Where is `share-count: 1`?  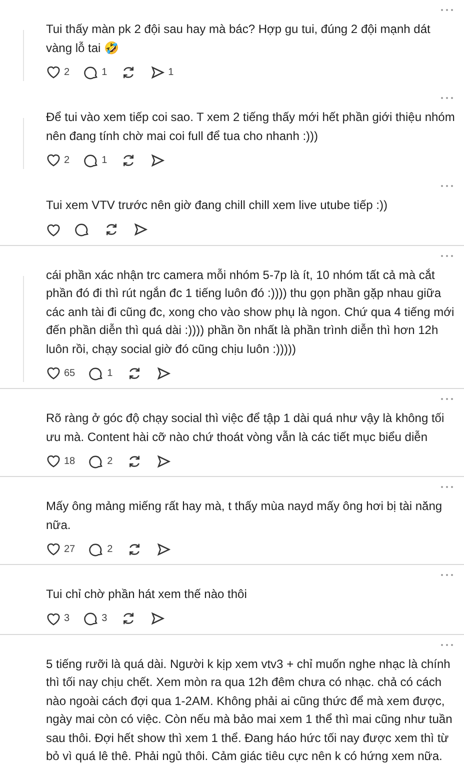
share-count: 1 is located at coordinates (171, 72).